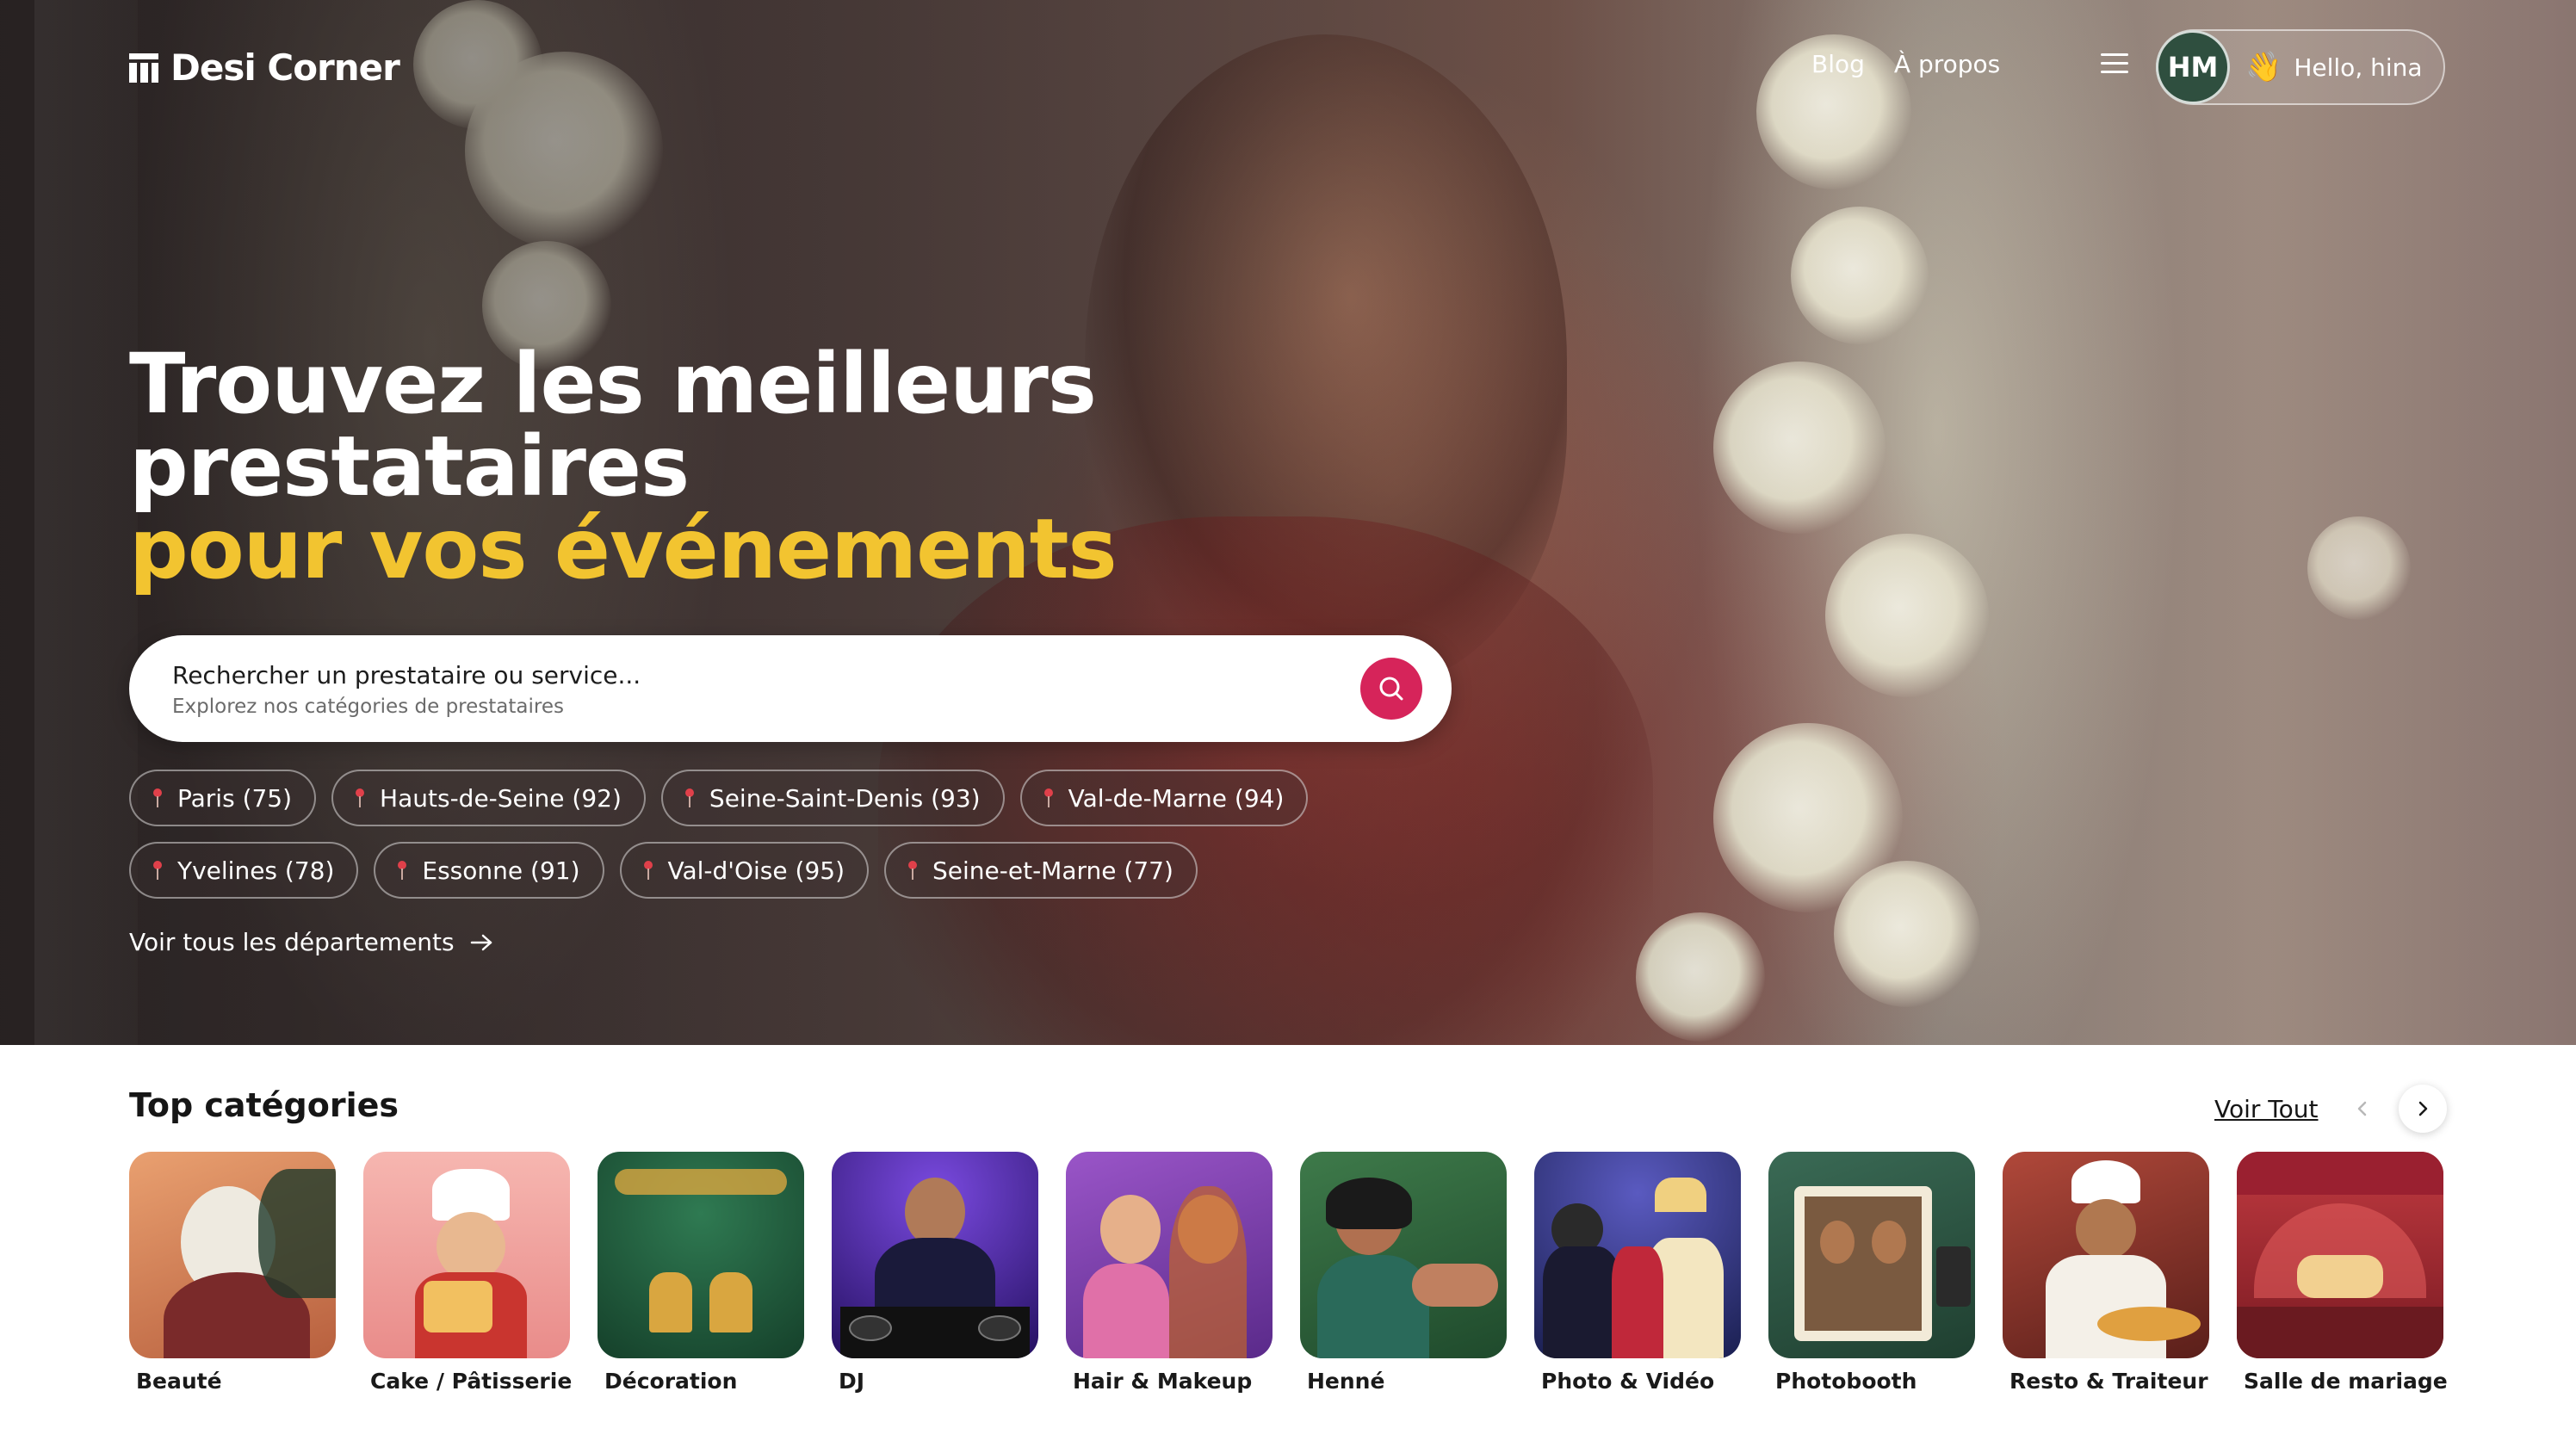 This screenshot has width=2576, height=1453. Describe the element at coordinates (481, 942) in the screenshot. I see `arrow-right-icon` at that location.